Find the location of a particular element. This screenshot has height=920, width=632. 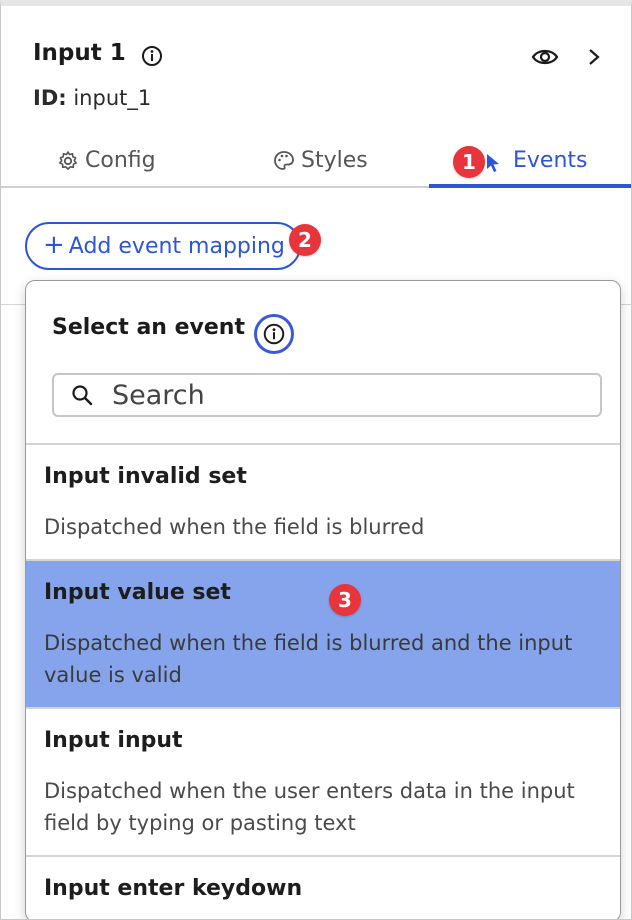

add-event-mapping-label: Add event mapping is located at coordinates (176, 246).